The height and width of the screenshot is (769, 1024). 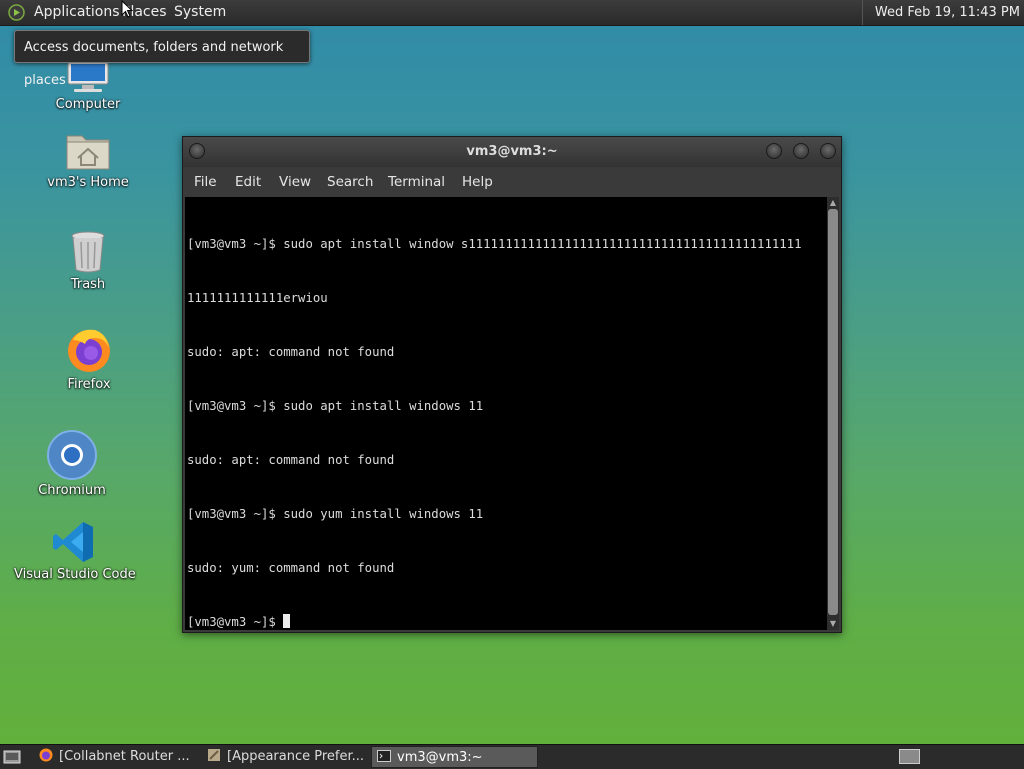 I want to click on menu-help: Help, so click(x=477, y=182).